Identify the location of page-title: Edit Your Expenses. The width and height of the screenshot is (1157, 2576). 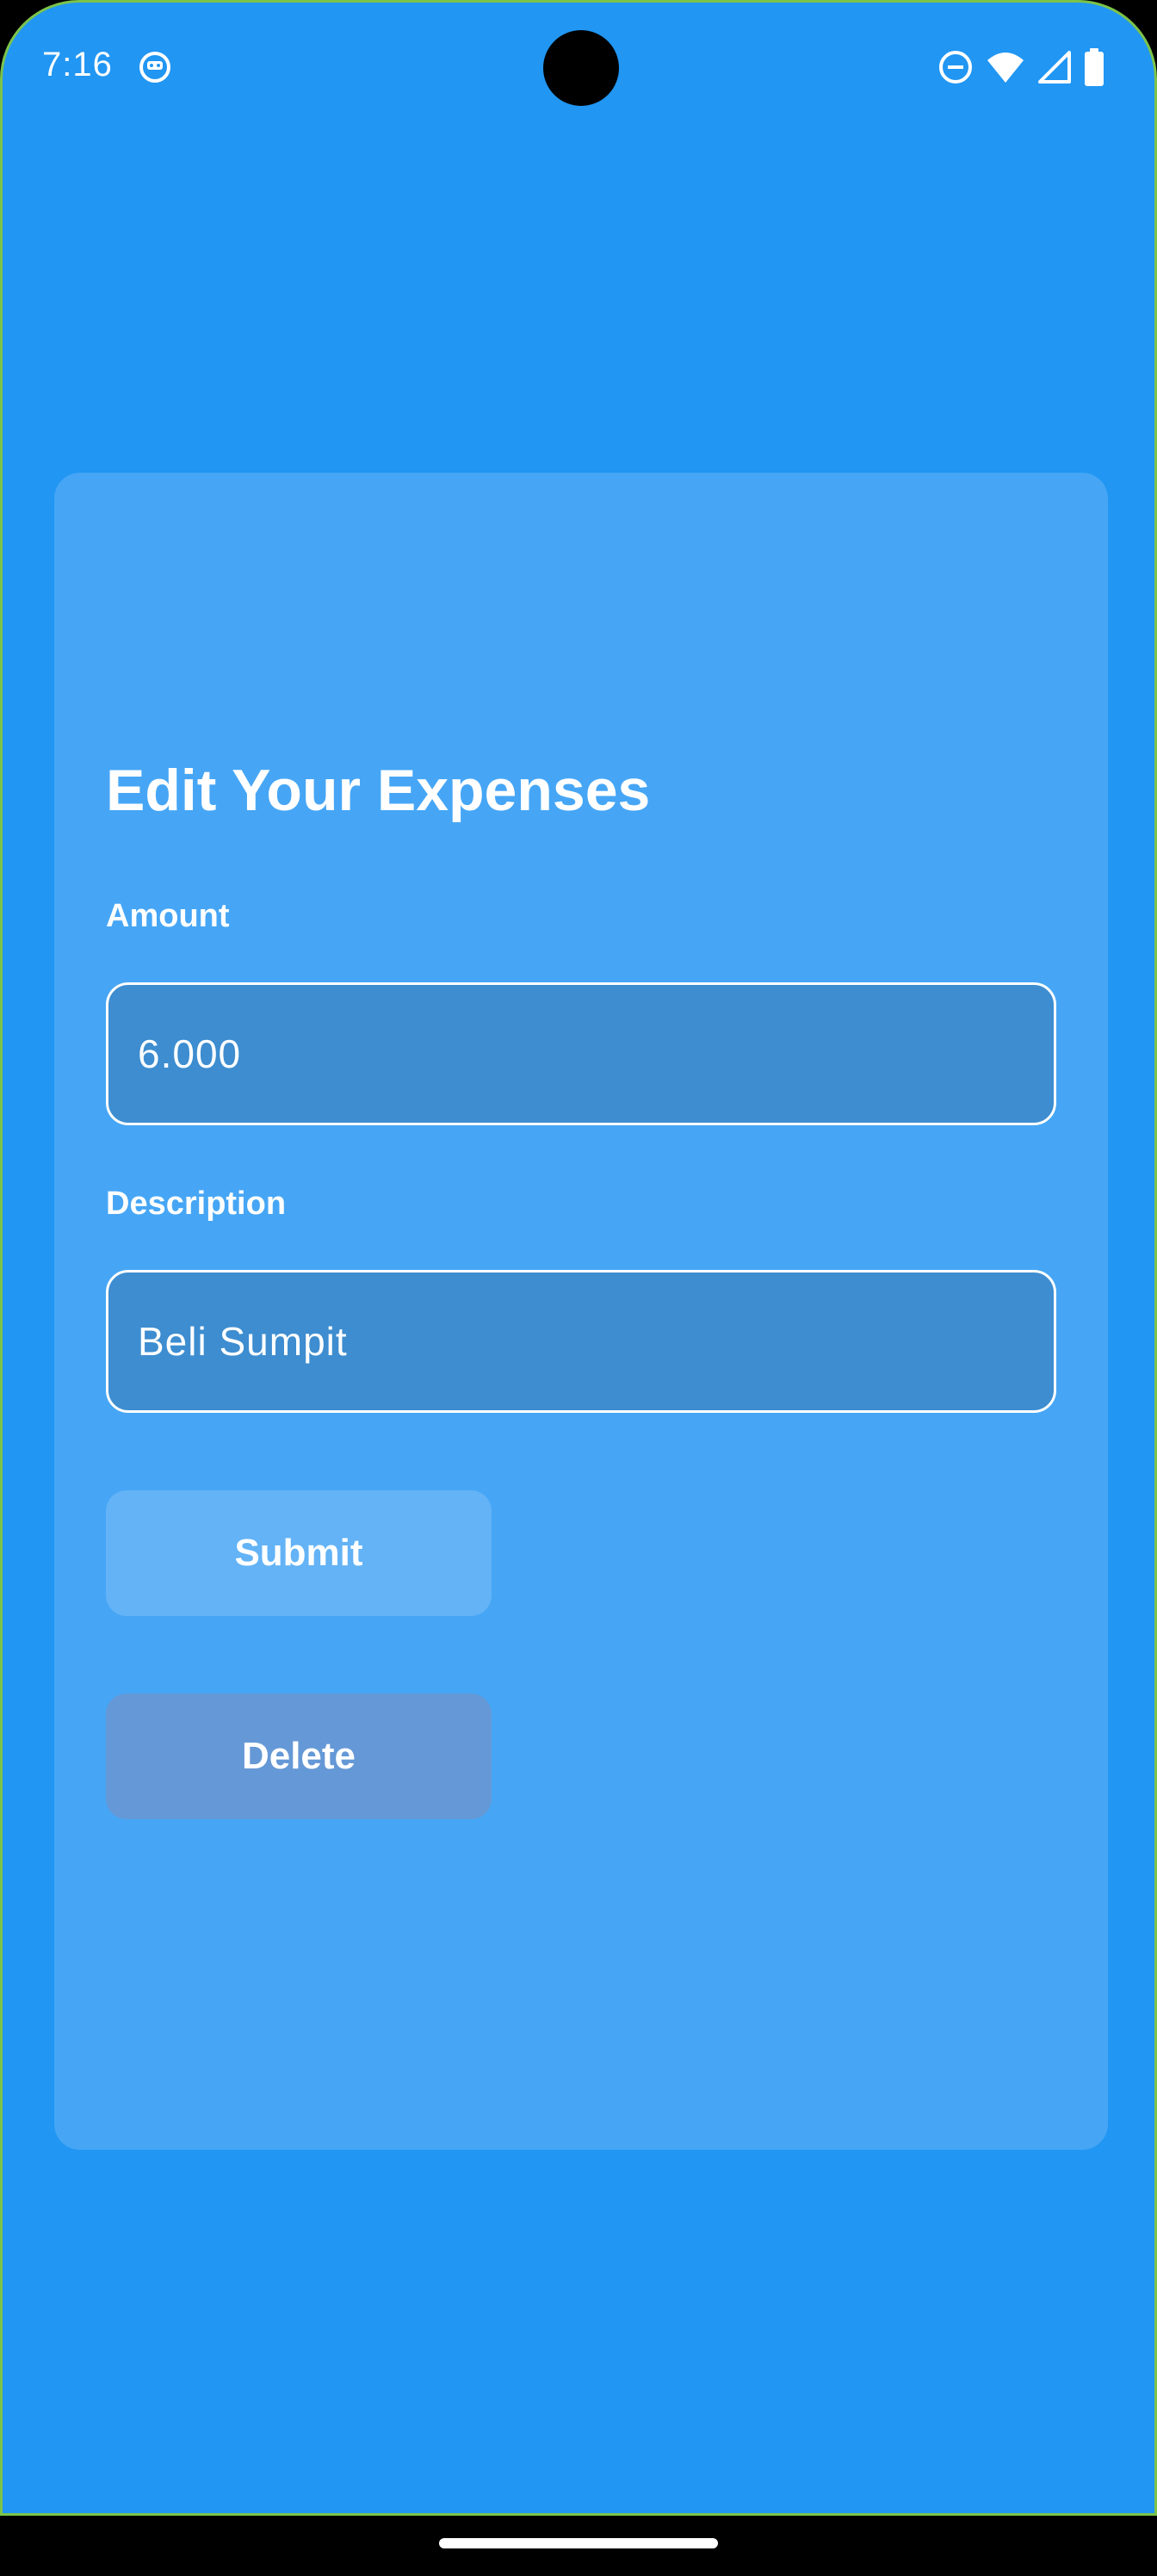
(379, 791).